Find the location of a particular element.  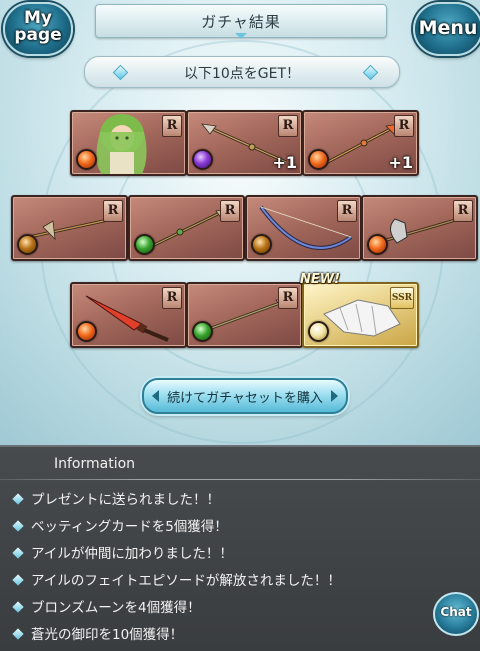

information-item: アイルが仲間に加わりました！！ is located at coordinates (122, 552).